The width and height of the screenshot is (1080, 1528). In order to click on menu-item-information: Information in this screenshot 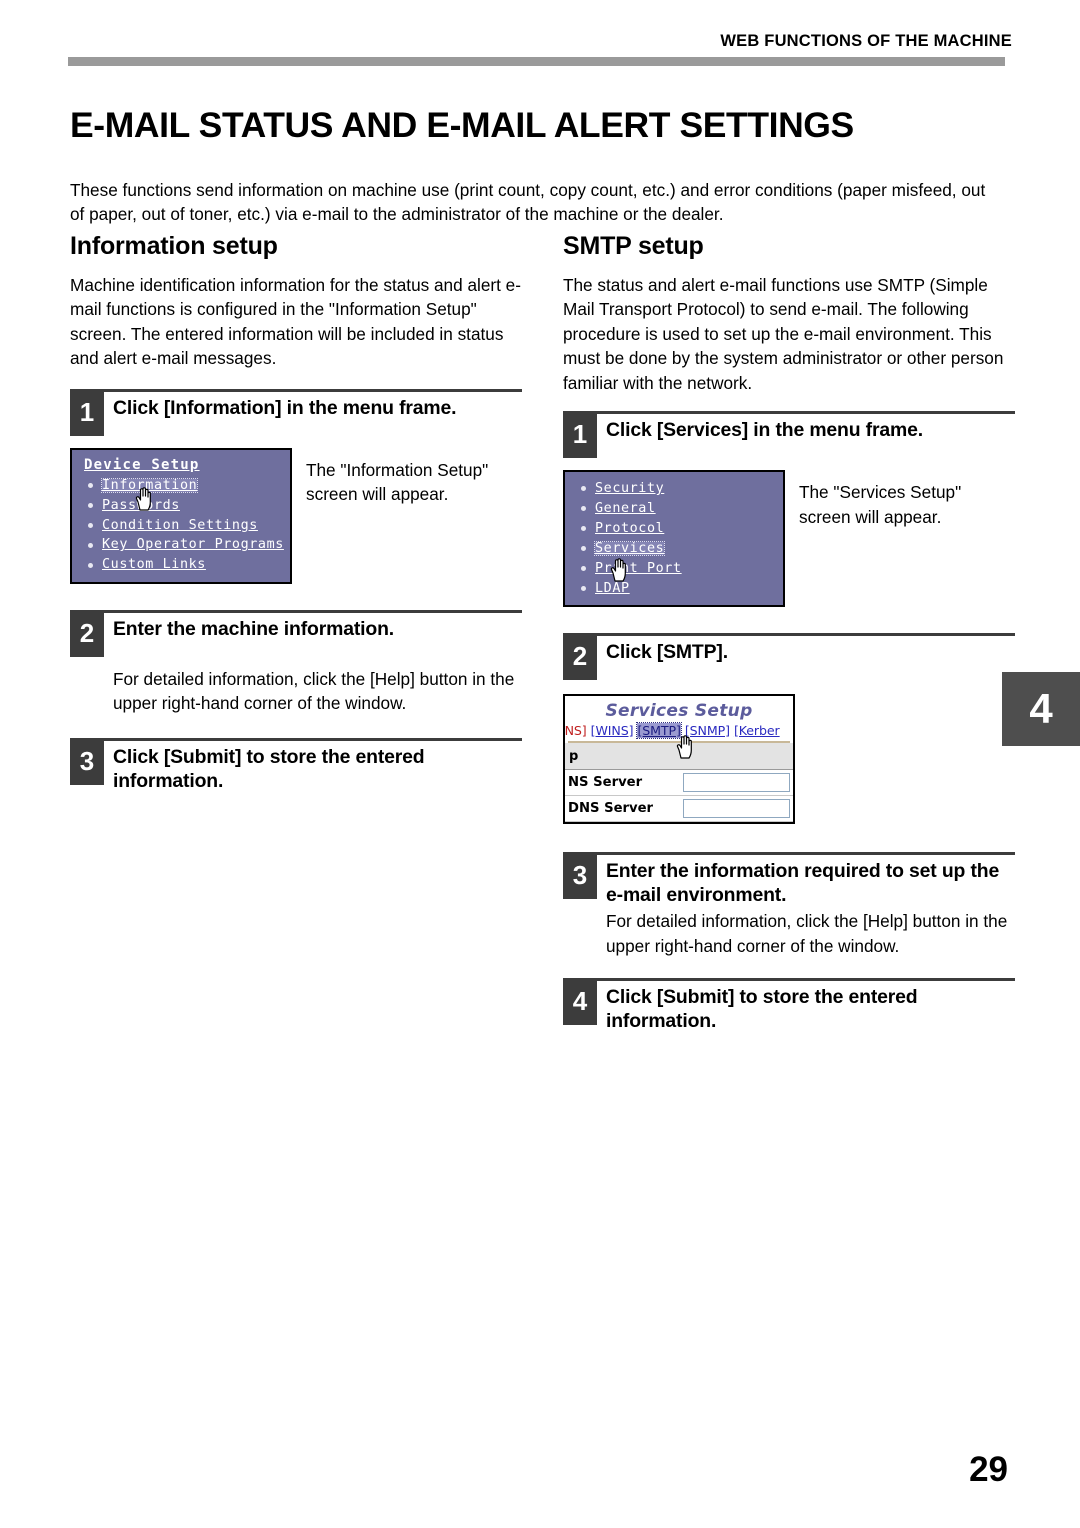, I will do `click(181, 485)`.